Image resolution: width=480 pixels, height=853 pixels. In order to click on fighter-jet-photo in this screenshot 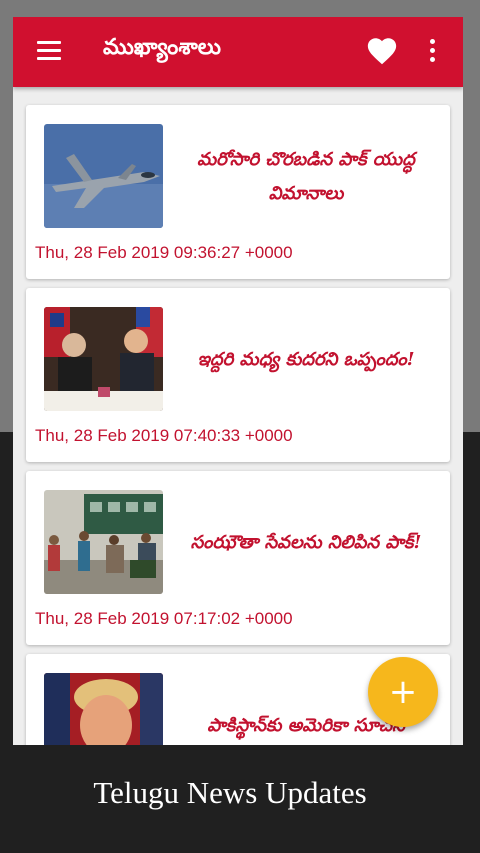, I will do `click(103, 176)`.